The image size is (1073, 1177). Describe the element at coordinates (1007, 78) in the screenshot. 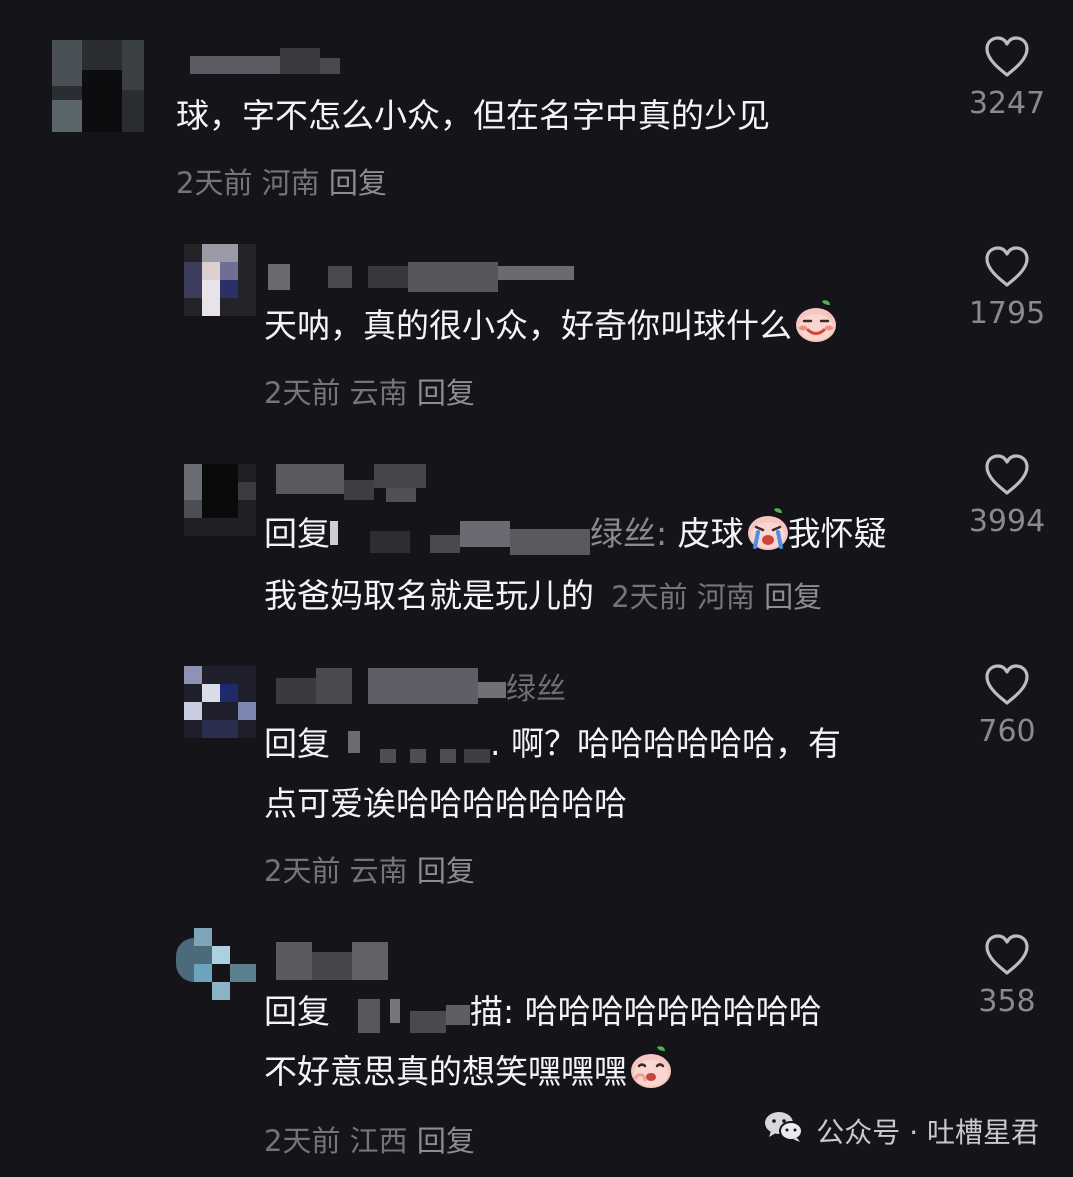

I see `like-button: 3247` at that location.